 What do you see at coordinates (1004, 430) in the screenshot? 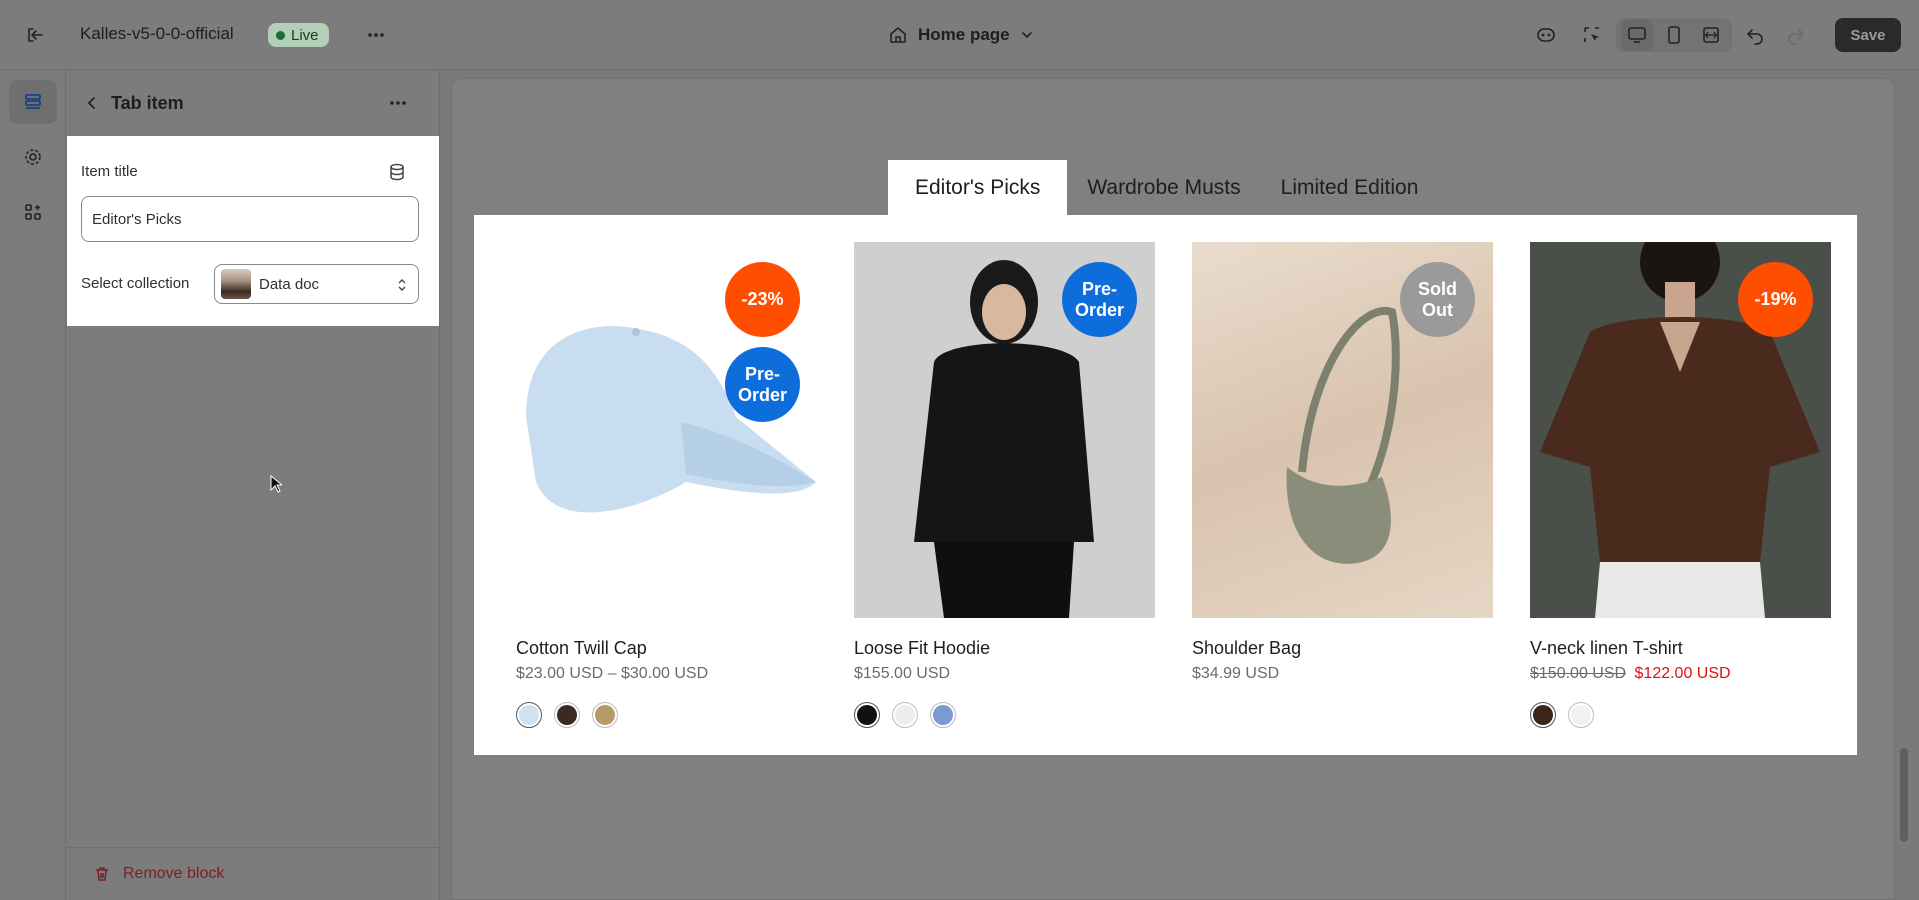
I see `product-image: Pre- Order` at bounding box center [1004, 430].